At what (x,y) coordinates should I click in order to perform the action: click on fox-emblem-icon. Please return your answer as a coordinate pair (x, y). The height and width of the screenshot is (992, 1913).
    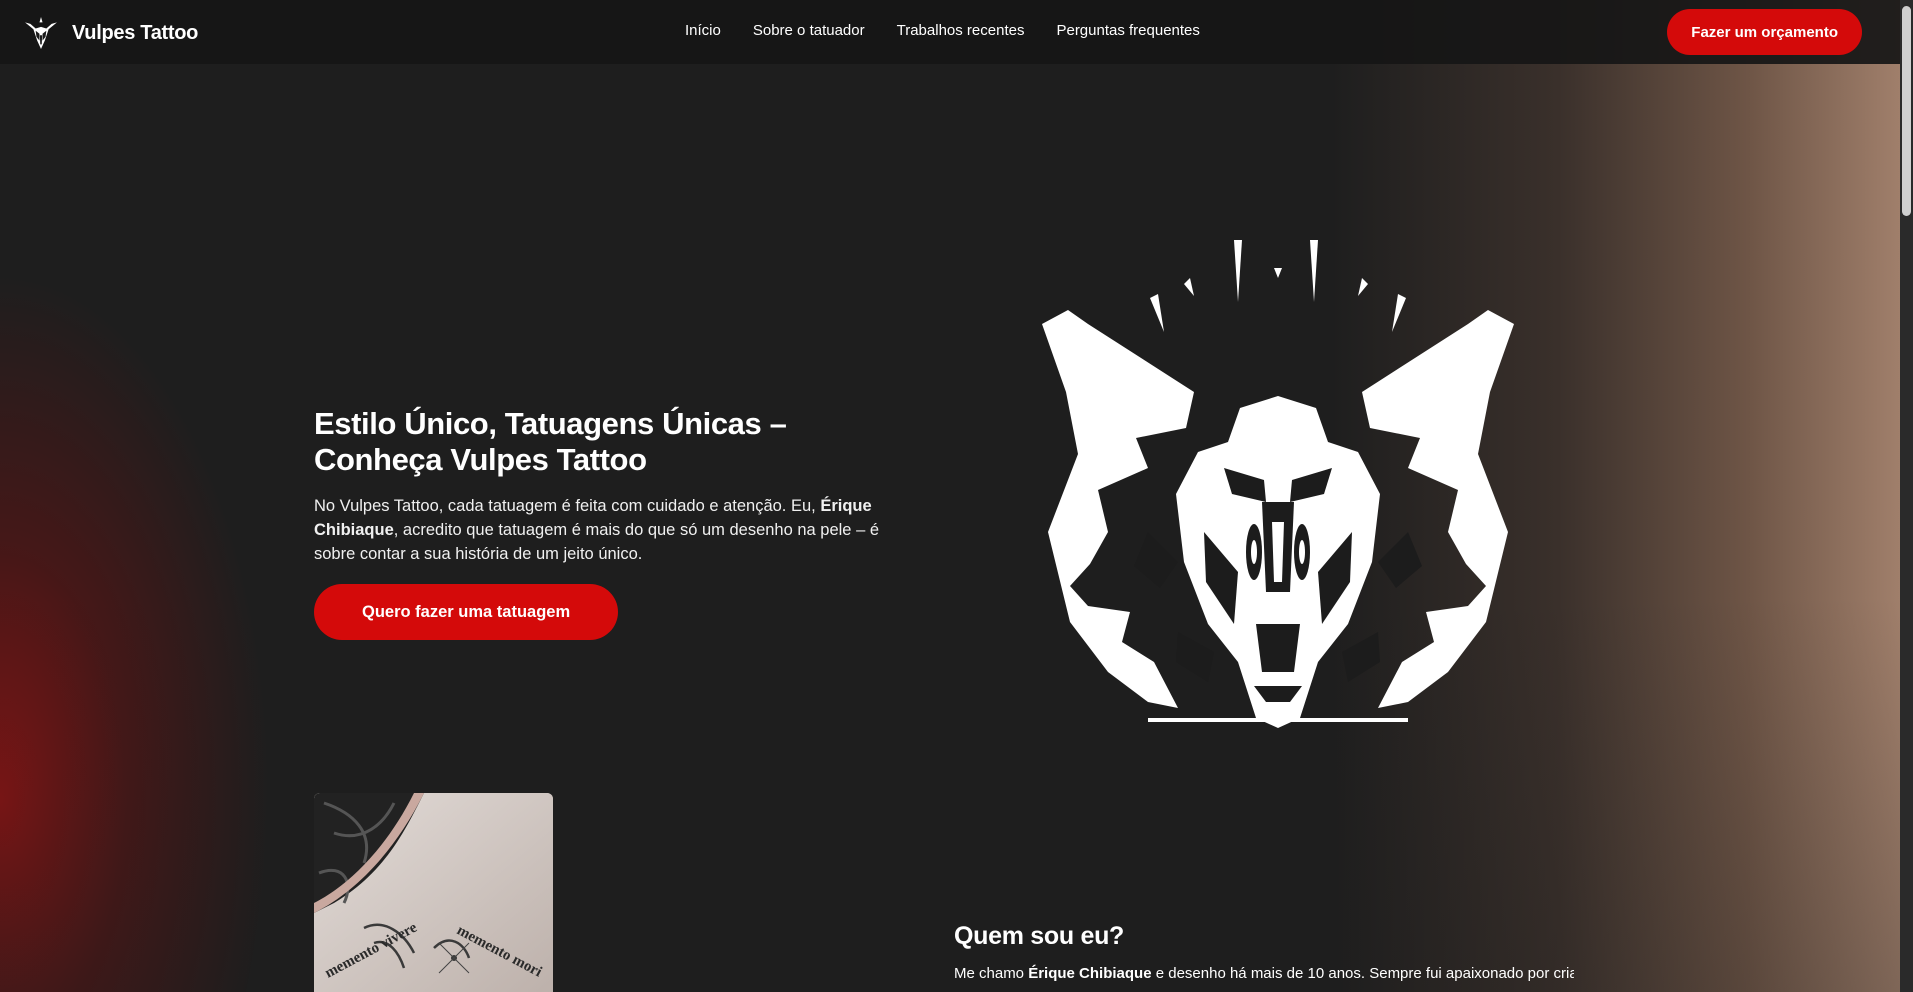
    Looking at the image, I should click on (1278, 484).